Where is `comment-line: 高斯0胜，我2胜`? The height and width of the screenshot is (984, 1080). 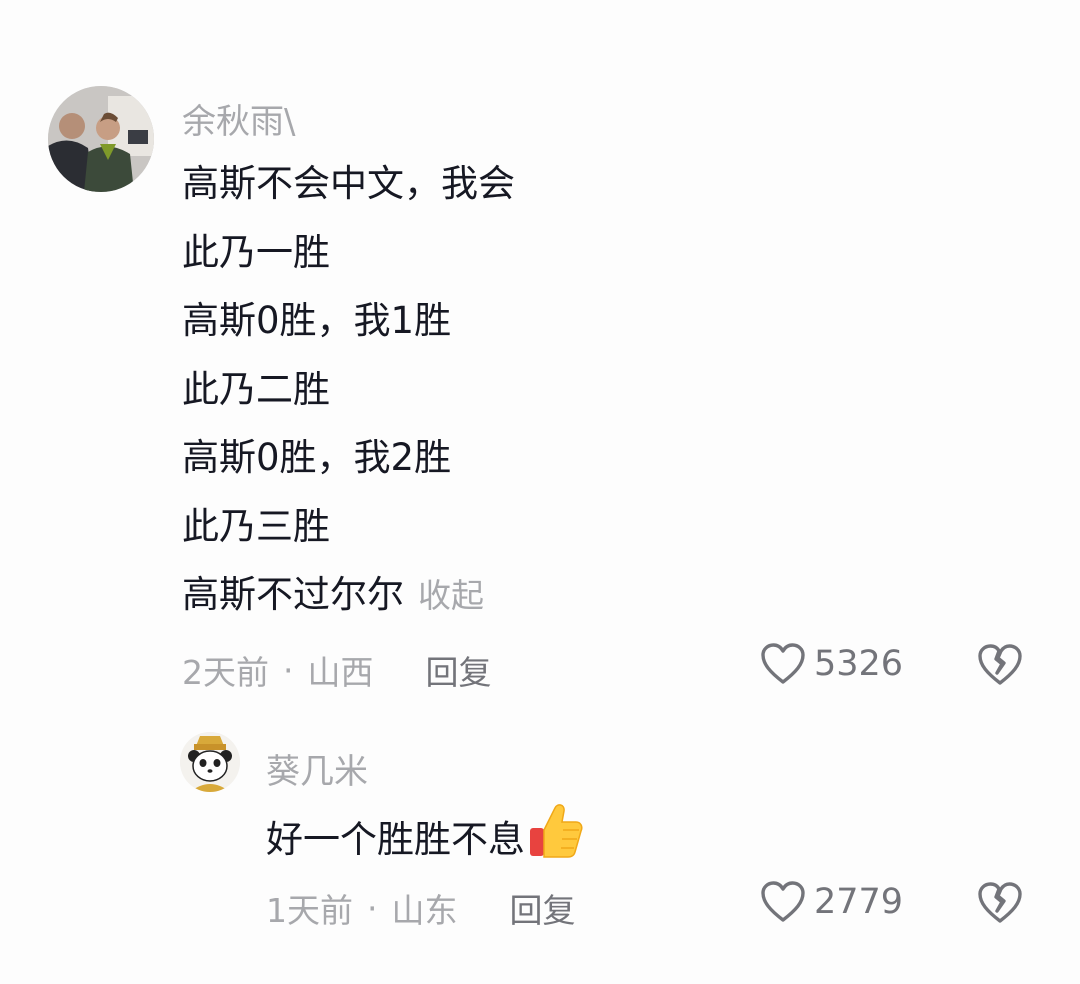 comment-line: 高斯0胜，我2胜 is located at coordinates (317, 457).